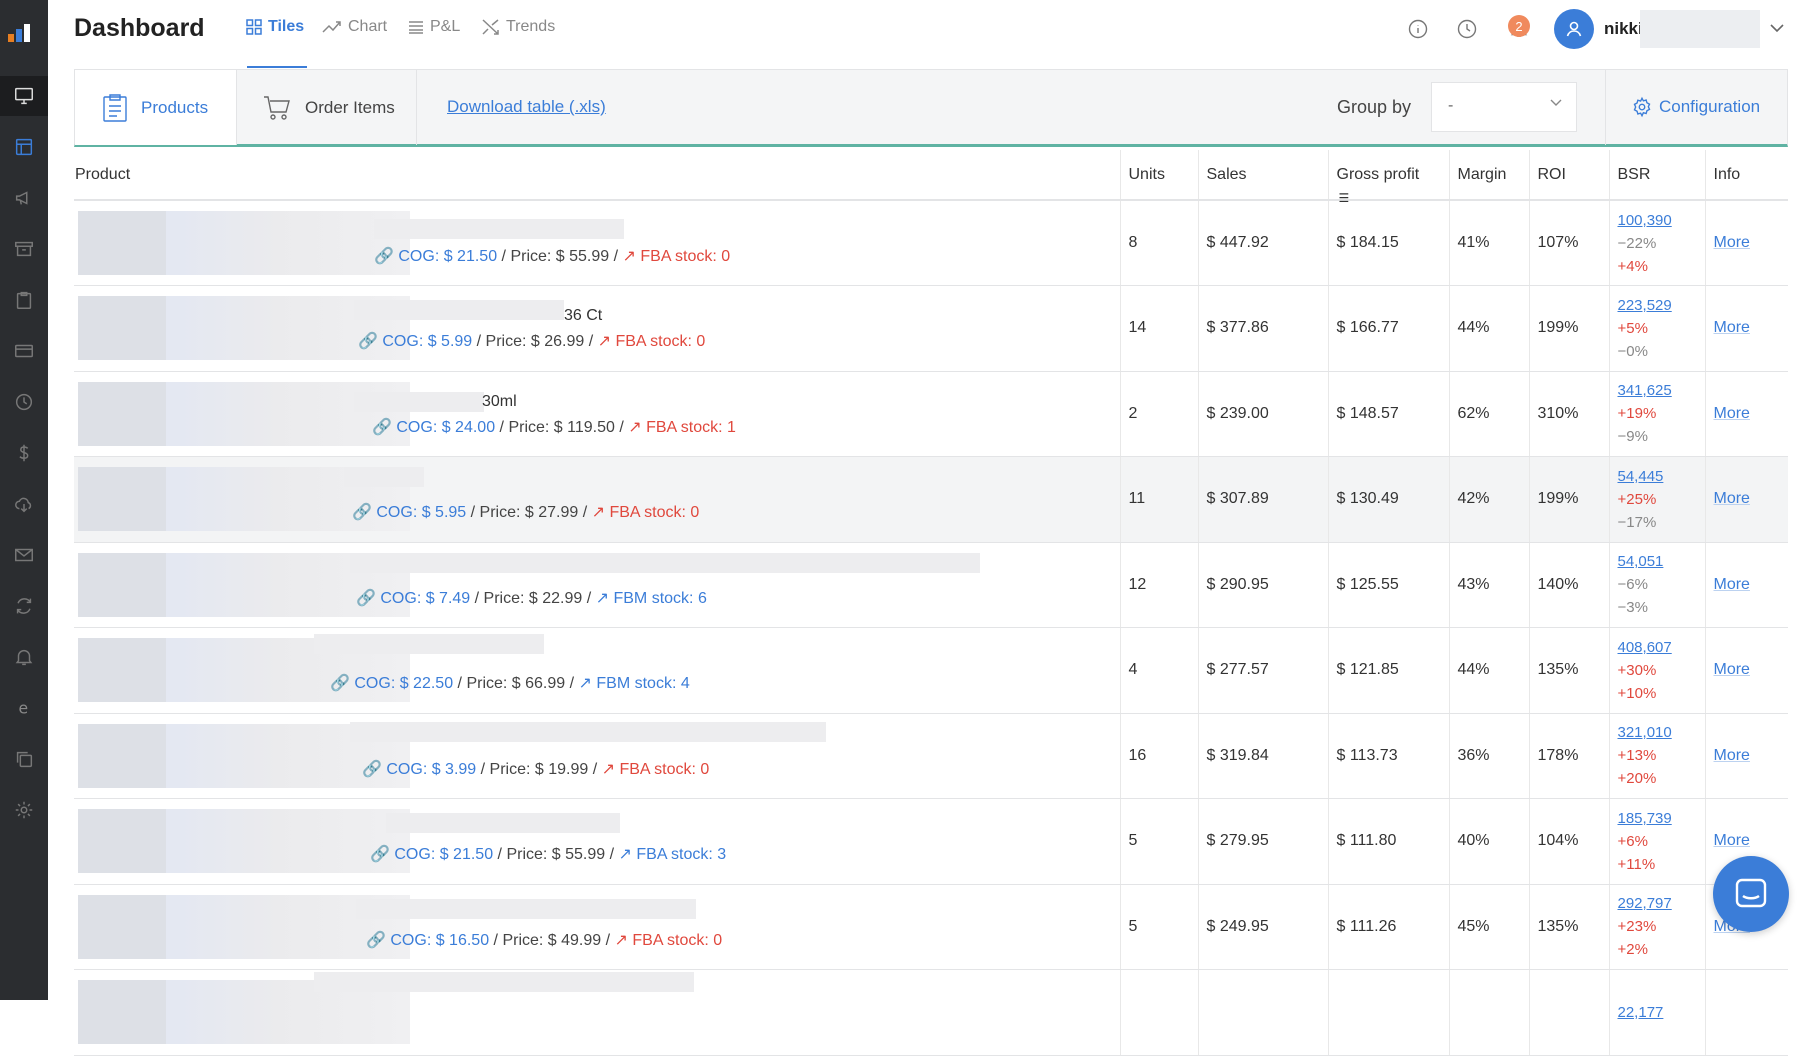  What do you see at coordinates (24, 453) in the screenshot?
I see `dollar-icon` at bounding box center [24, 453].